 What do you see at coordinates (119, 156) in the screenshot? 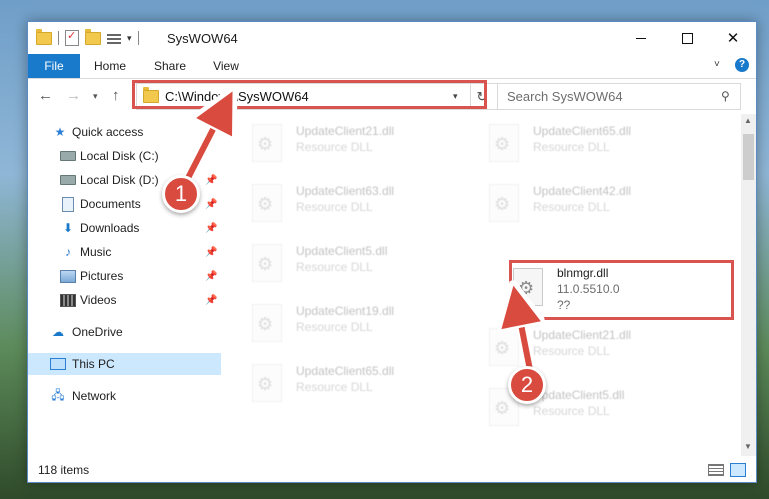
I see `sidebar-item-label: Local Disk (C:)` at bounding box center [119, 156].